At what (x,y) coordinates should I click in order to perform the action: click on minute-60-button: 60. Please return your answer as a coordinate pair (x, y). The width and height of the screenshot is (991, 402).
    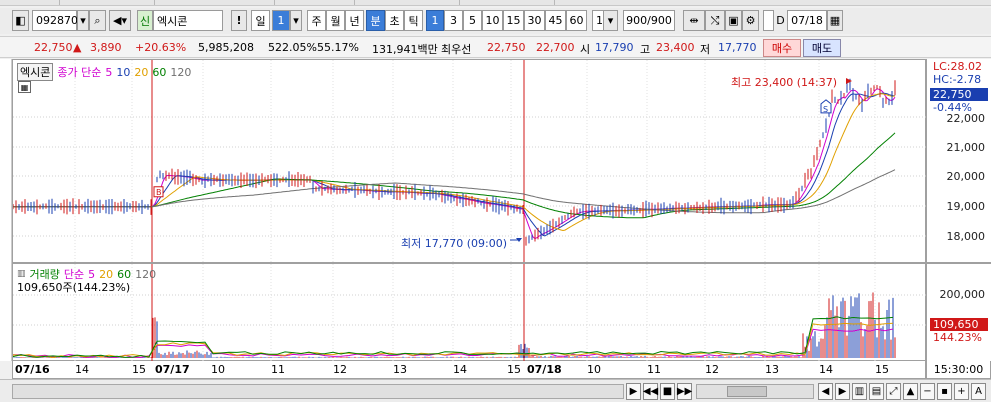
    Looking at the image, I should click on (576, 20).